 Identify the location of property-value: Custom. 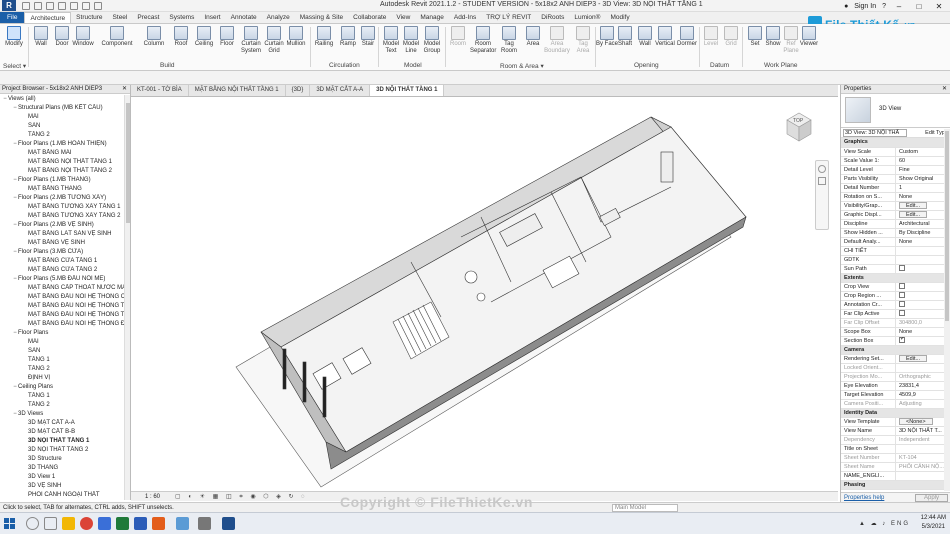
(922, 152).